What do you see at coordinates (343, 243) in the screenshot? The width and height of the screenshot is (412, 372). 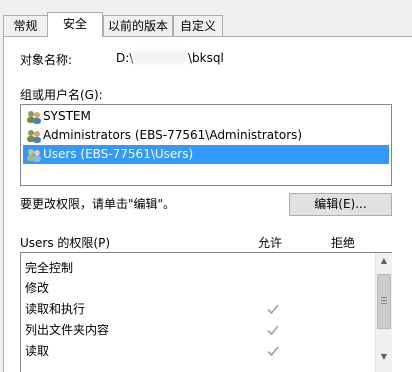 I see `deny-column-header: 拒绝` at bounding box center [343, 243].